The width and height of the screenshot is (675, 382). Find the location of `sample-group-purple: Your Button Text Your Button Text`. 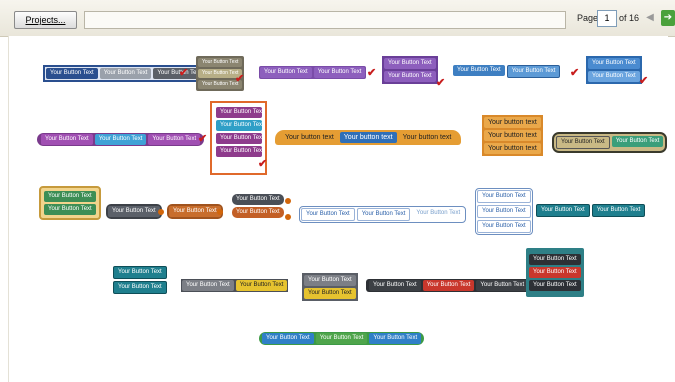

sample-group-purple: Your Button Text Your Button Text is located at coordinates (313, 72).